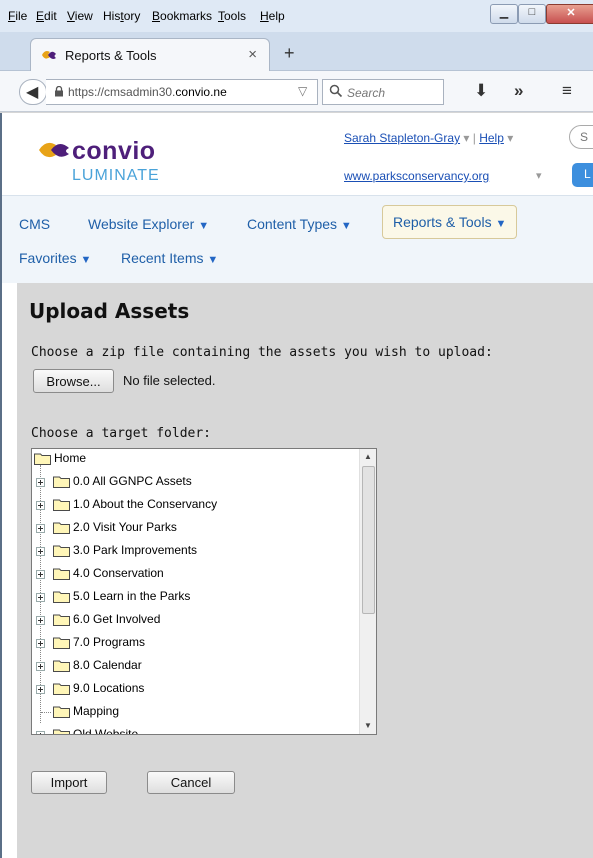 The height and width of the screenshot is (858, 593). Describe the element at coordinates (46, 16) in the screenshot. I see `menu-edit: Edit` at that location.